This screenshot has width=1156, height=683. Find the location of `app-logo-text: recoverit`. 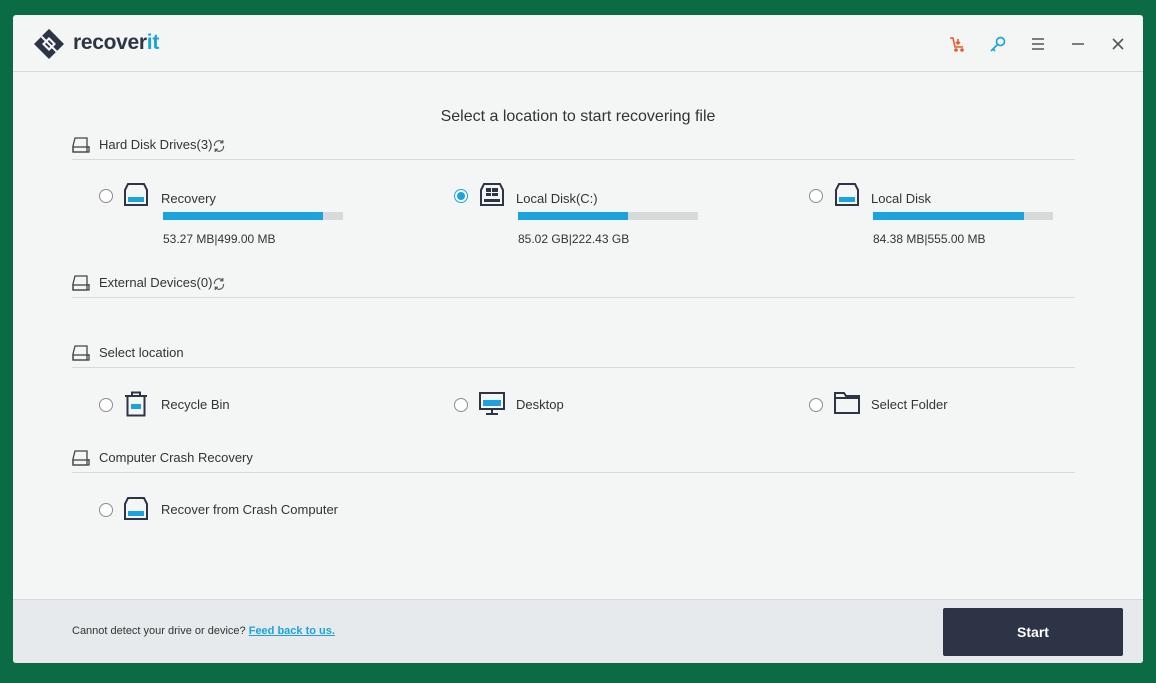

app-logo-text: recoverit is located at coordinates (116, 42).